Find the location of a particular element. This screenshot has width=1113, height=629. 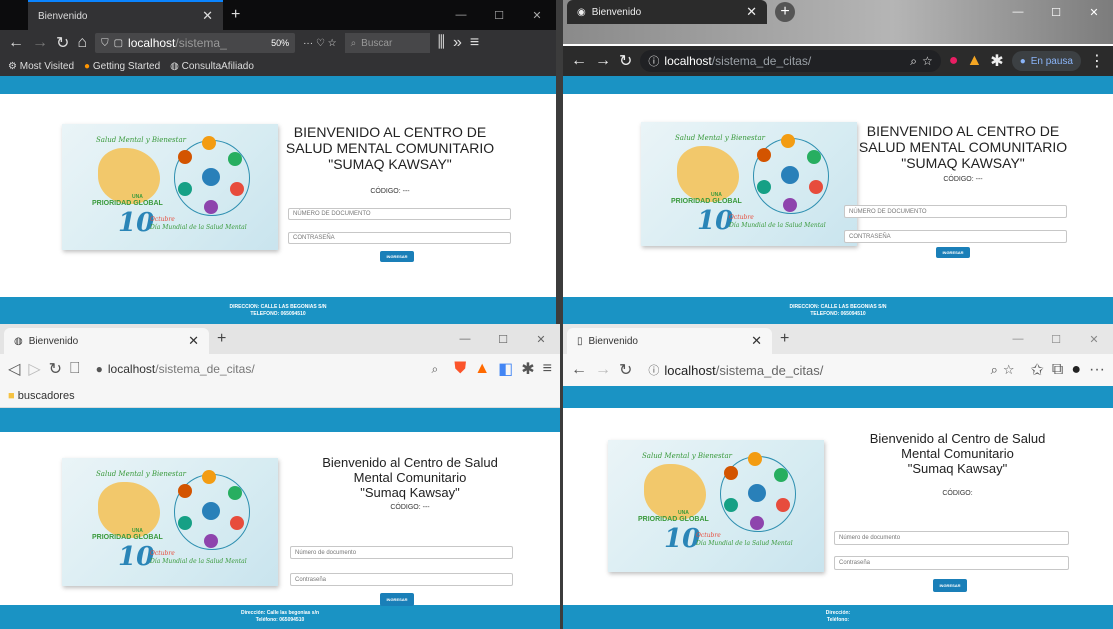

search-box: ⌕ Buscar is located at coordinates (387, 43).